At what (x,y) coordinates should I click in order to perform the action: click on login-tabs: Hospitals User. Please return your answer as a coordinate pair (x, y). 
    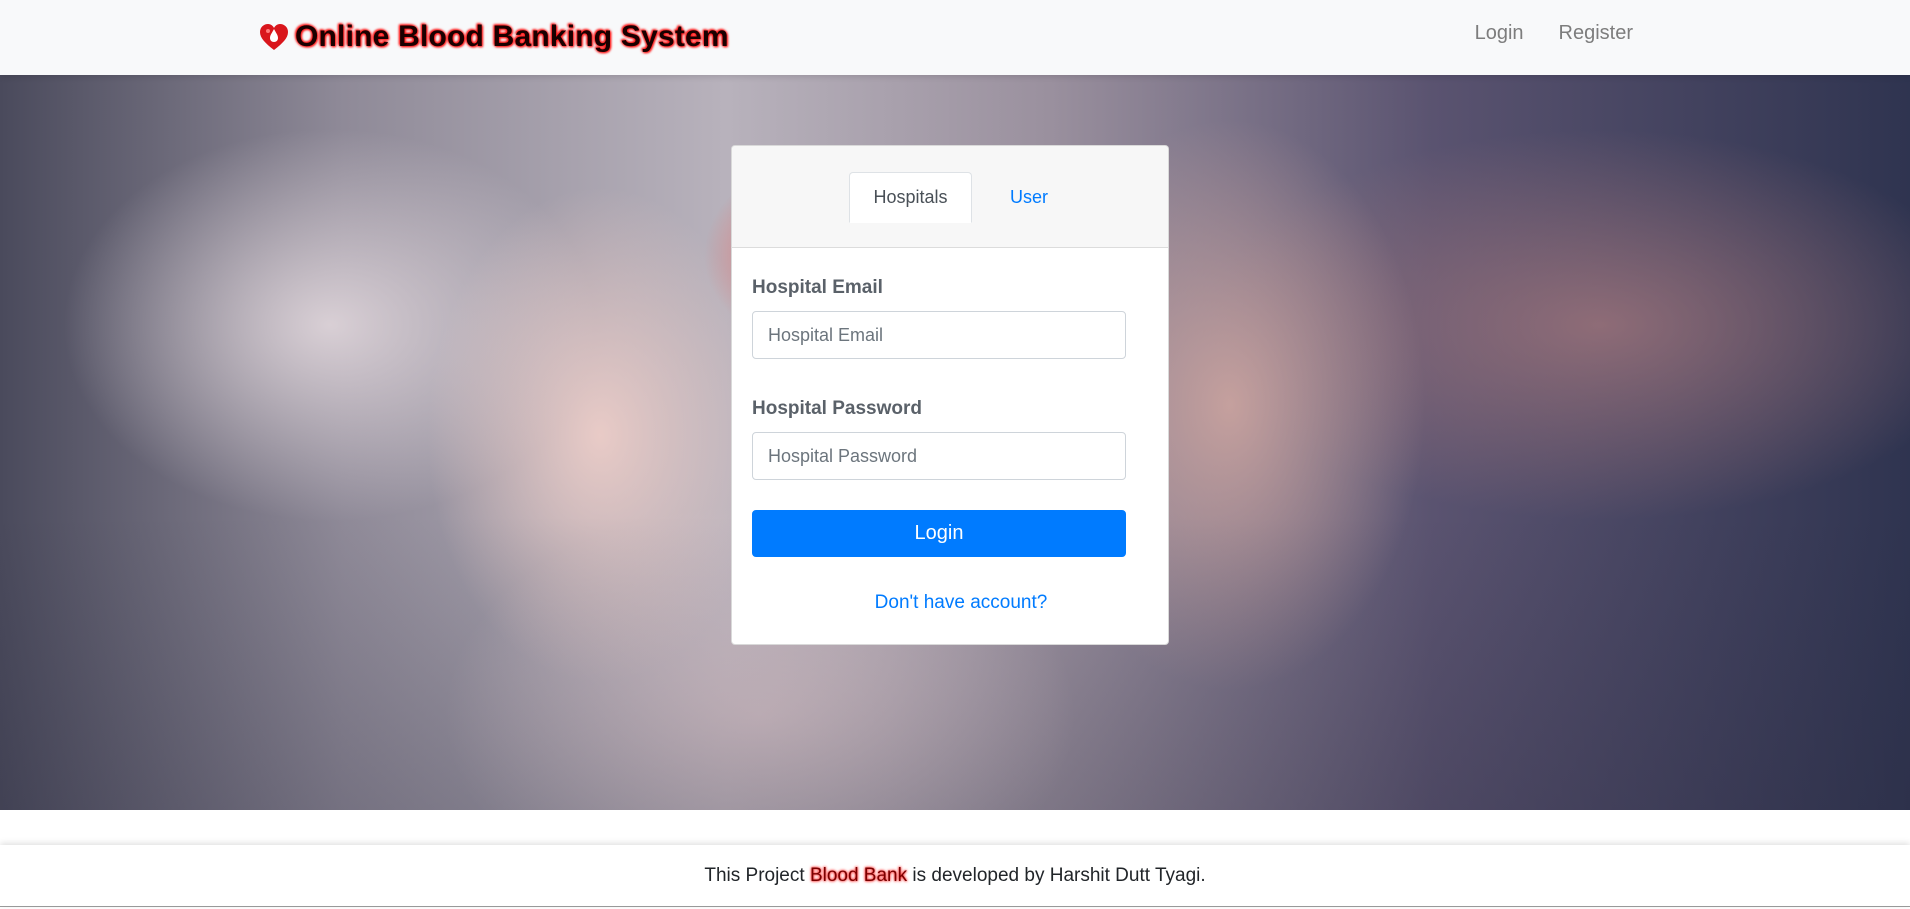
    Looking at the image, I should click on (950, 197).